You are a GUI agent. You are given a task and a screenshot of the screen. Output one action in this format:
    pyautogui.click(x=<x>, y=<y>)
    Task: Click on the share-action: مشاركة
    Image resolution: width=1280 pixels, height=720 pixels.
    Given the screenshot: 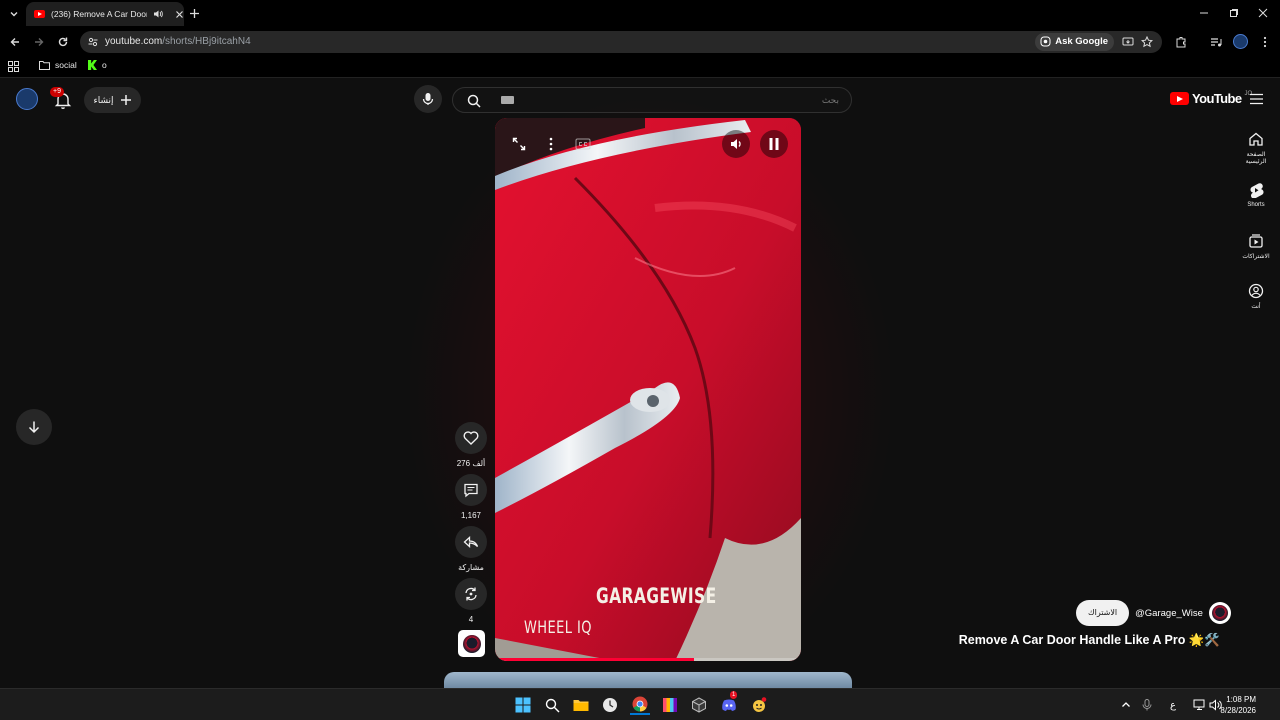 What is the action you would take?
    pyautogui.click(x=471, y=549)
    